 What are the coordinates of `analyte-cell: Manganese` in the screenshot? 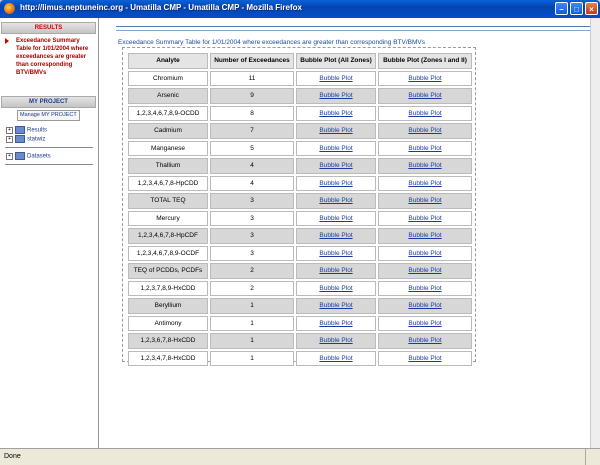 It's located at (168, 148).